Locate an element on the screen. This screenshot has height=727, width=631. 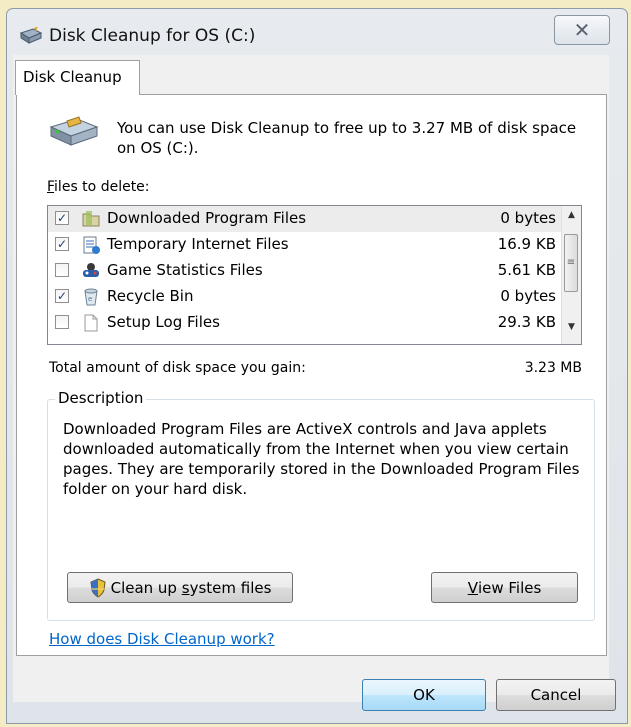
uac-shield-icon is located at coordinates (98, 587).